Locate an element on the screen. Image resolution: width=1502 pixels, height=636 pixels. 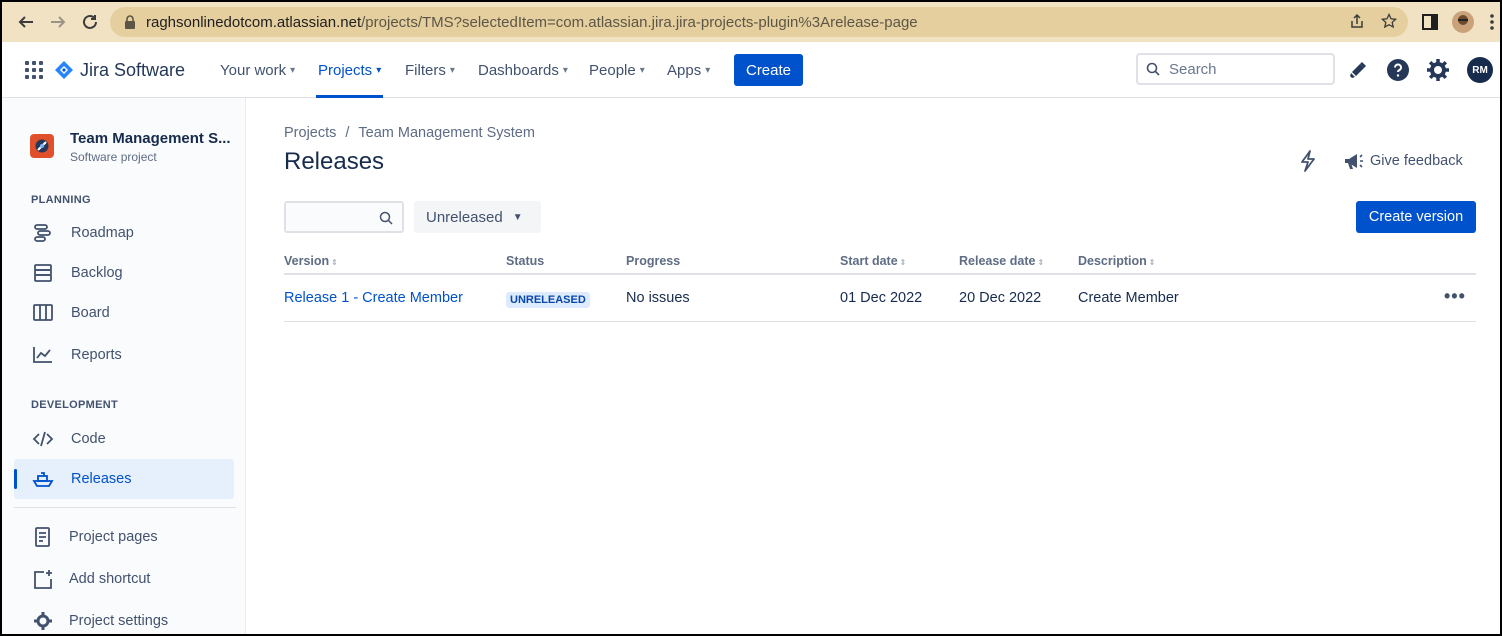
breadcrumb-projects: Projects is located at coordinates (310, 133).